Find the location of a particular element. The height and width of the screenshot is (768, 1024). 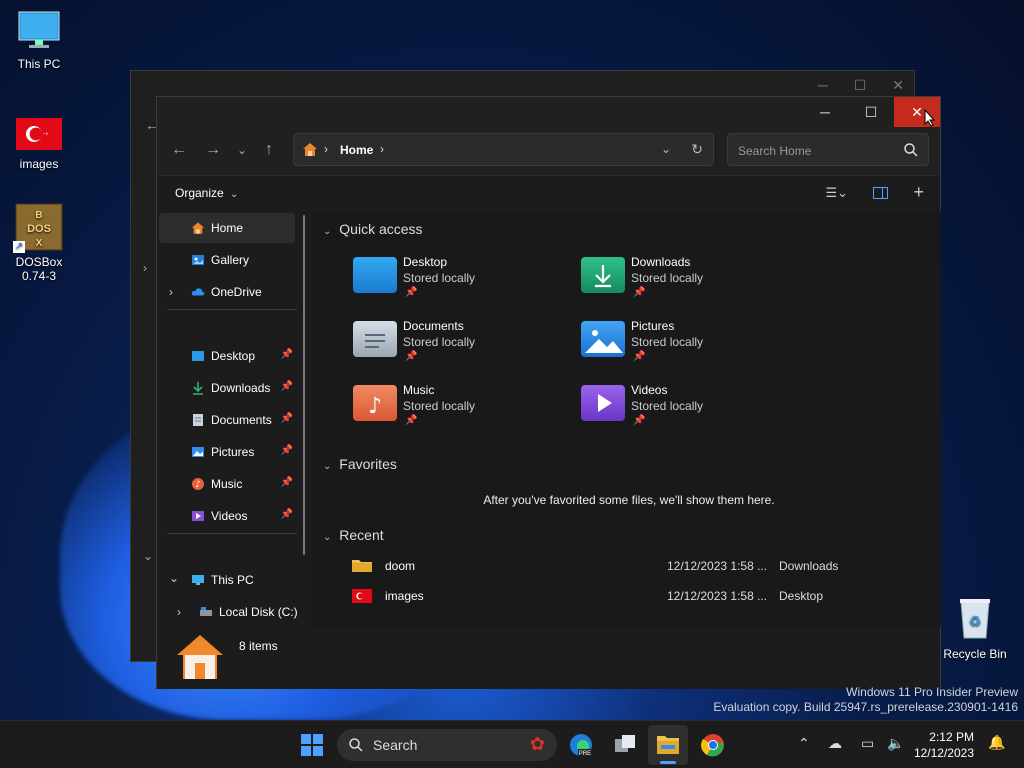

title-bar: ─ ☐ ✕ is located at coordinates (548, 113).